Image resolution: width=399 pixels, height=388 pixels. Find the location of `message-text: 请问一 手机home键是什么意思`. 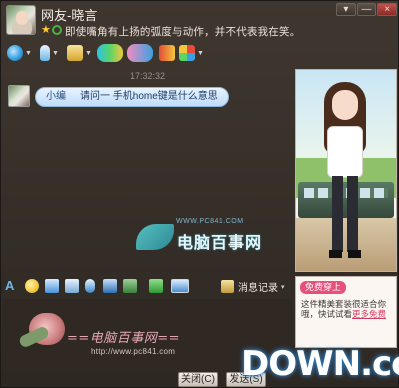

message-text: 请问一 手机home键是什么意思 is located at coordinates (149, 96).